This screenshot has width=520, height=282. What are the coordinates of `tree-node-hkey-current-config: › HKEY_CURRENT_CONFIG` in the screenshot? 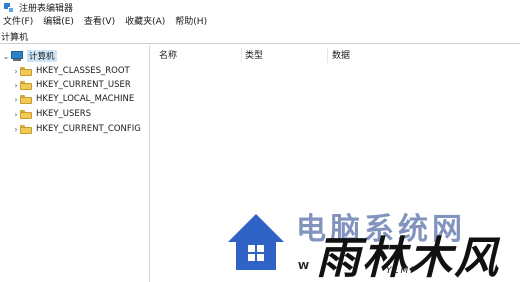 It's located at (76, 129).